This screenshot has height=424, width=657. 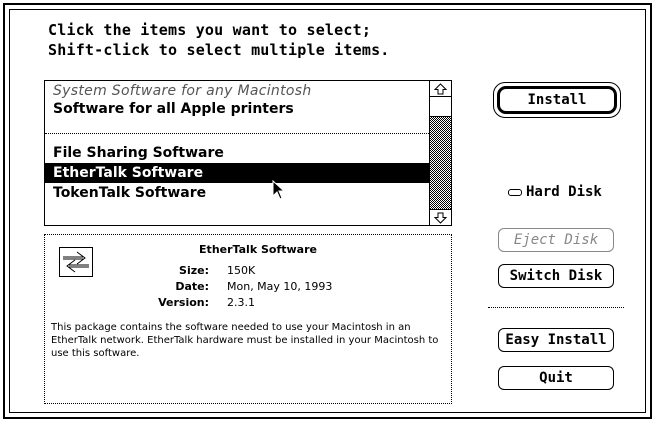 What do you see at coordinates (241, 302) in the screenshot?
I see `version-value: 2.3.1` at bounding box center [241, 302].